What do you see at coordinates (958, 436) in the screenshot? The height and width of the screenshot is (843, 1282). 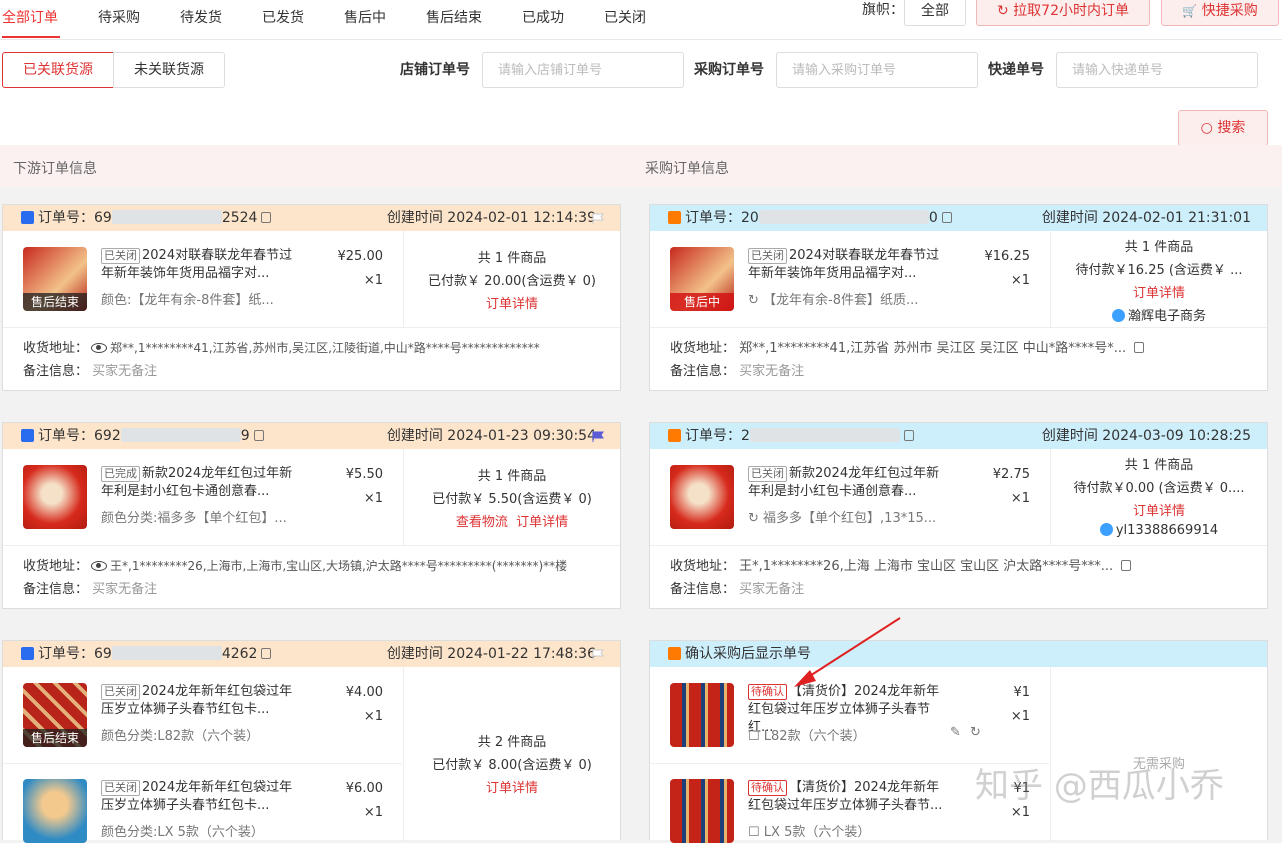 I see `order-card-header: 订单号：2 创建时间 2024-03-09 10:28:25` at bounding box center [958, 436].